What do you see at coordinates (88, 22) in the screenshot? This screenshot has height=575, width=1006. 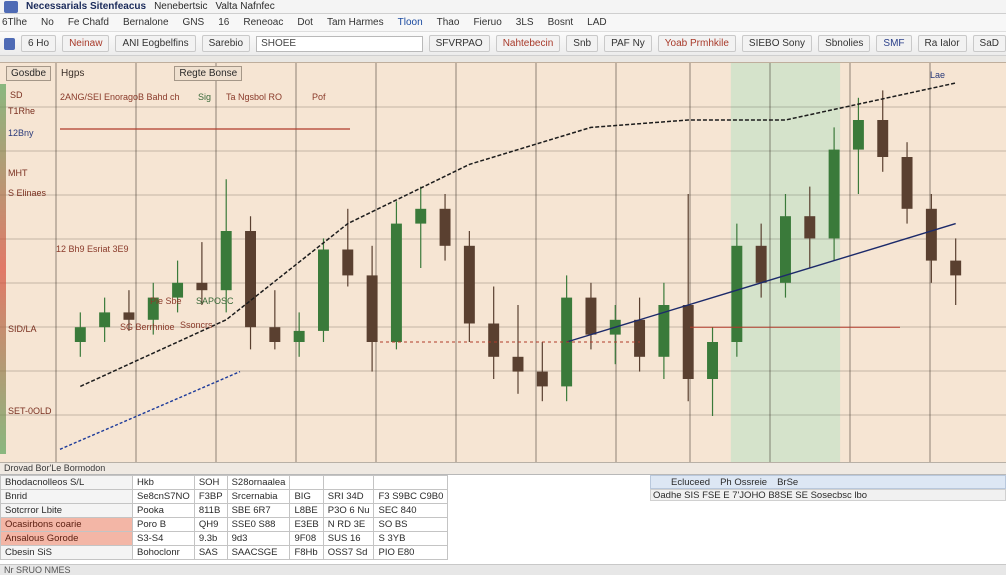 I see `menu-item-2: Fe Chafd` at bounding box center [88, 22].